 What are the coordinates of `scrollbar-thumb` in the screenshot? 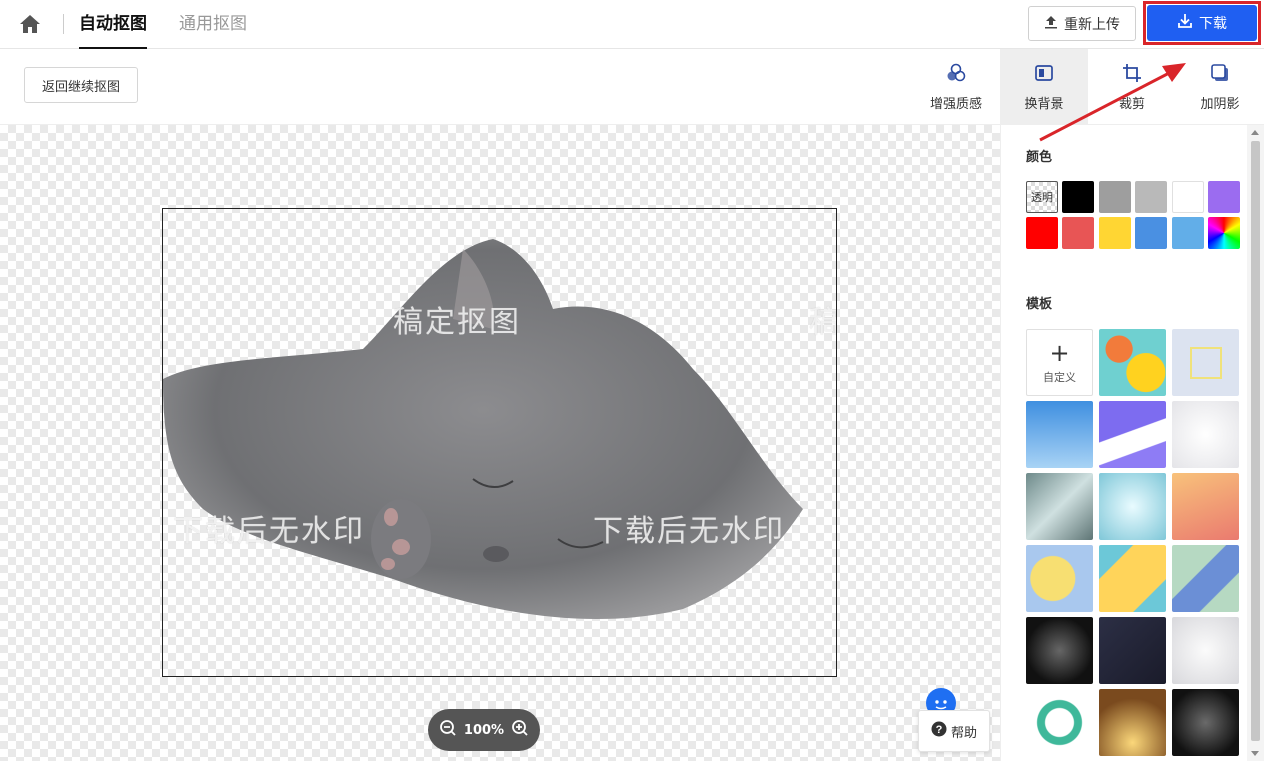 It's located at (1255, 441).